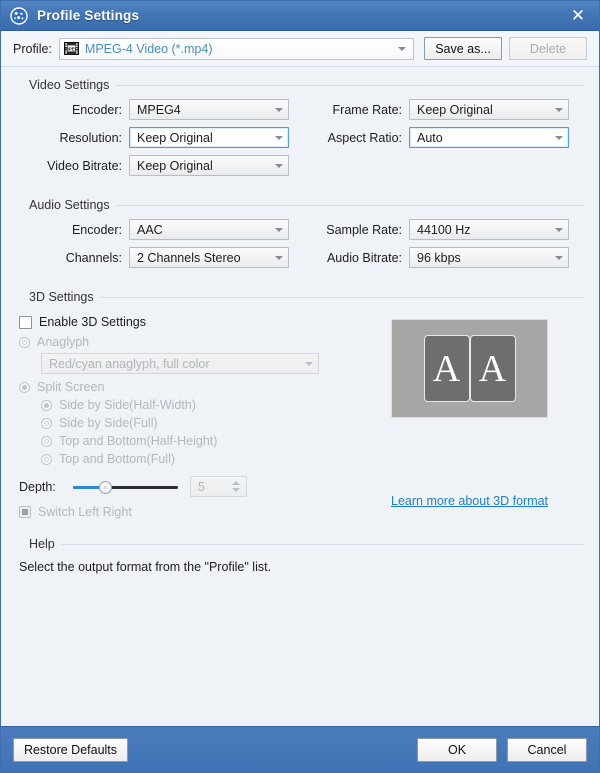 This screenshot has height=773, width=600. Describe the element at coordinates (235, 483) in the screenshot. I see `chevron-up-icon` at that location.